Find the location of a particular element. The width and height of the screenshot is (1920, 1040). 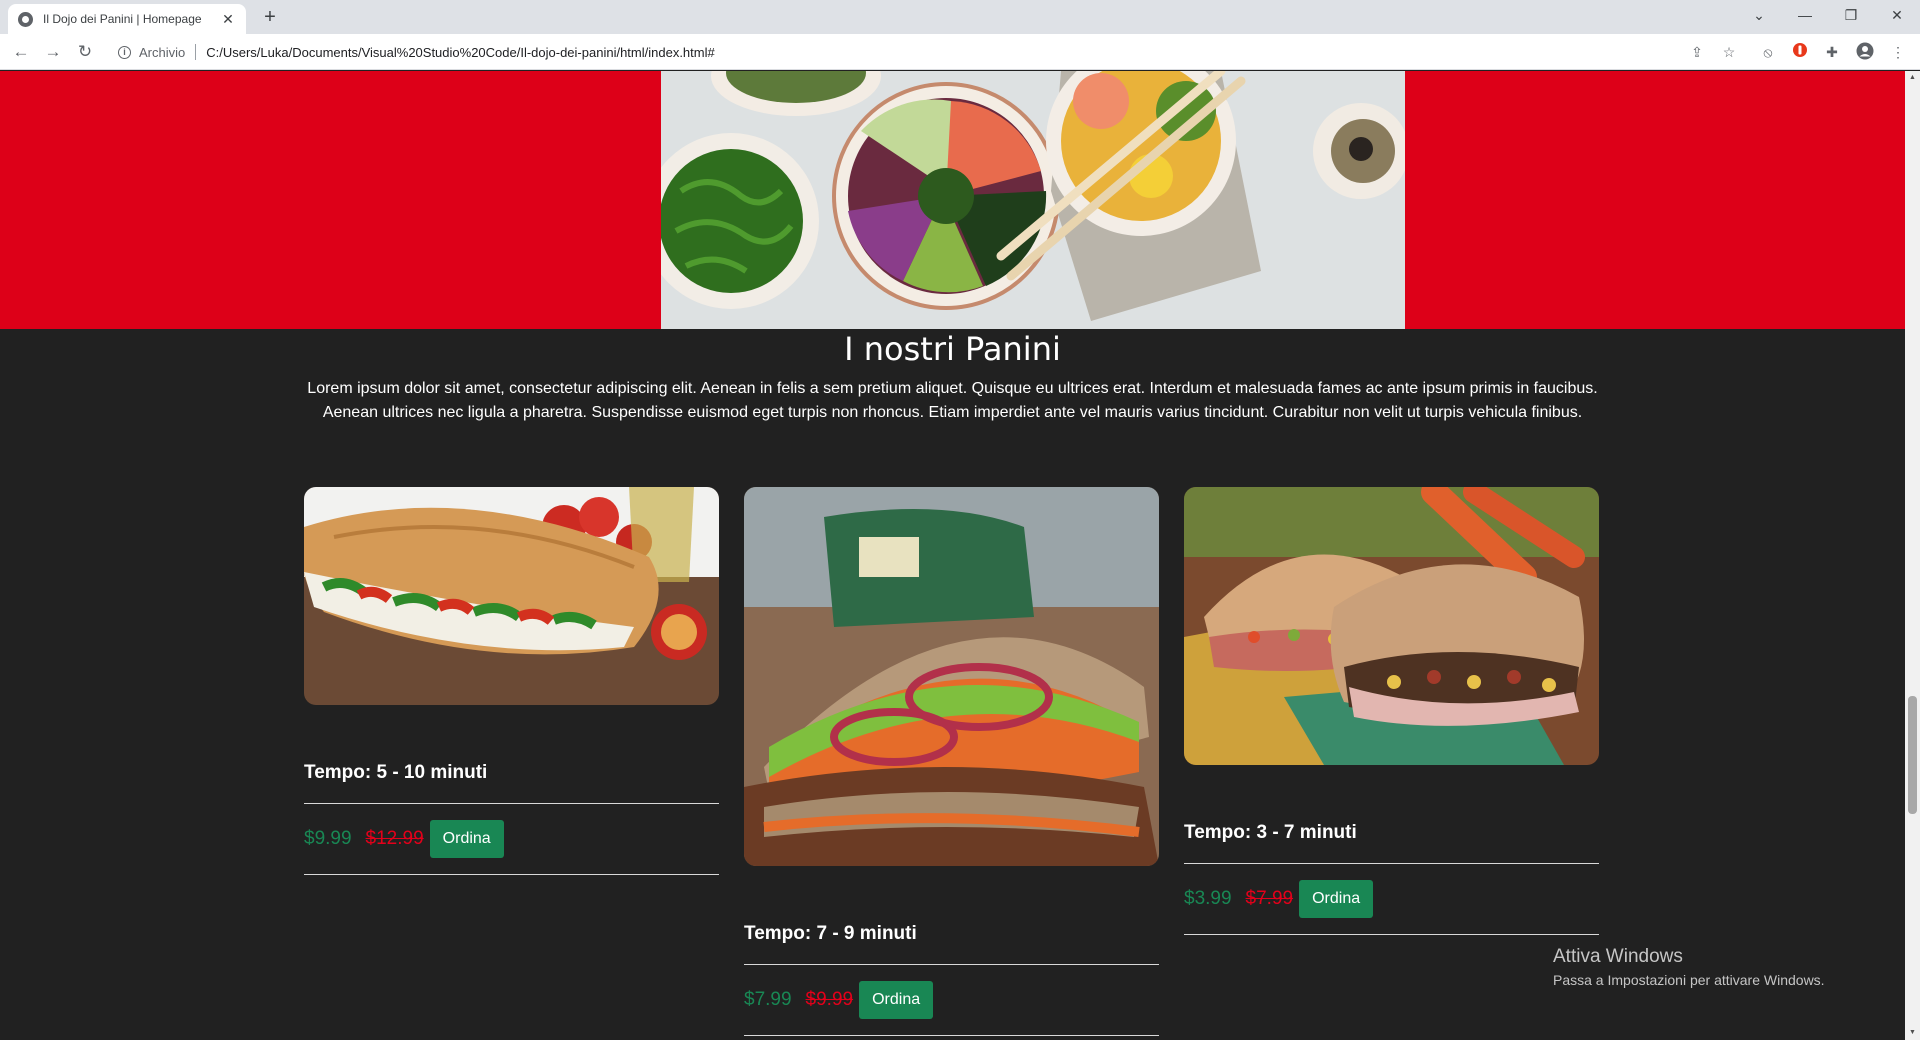

profile-icon is located at coordinates (1865, 52).